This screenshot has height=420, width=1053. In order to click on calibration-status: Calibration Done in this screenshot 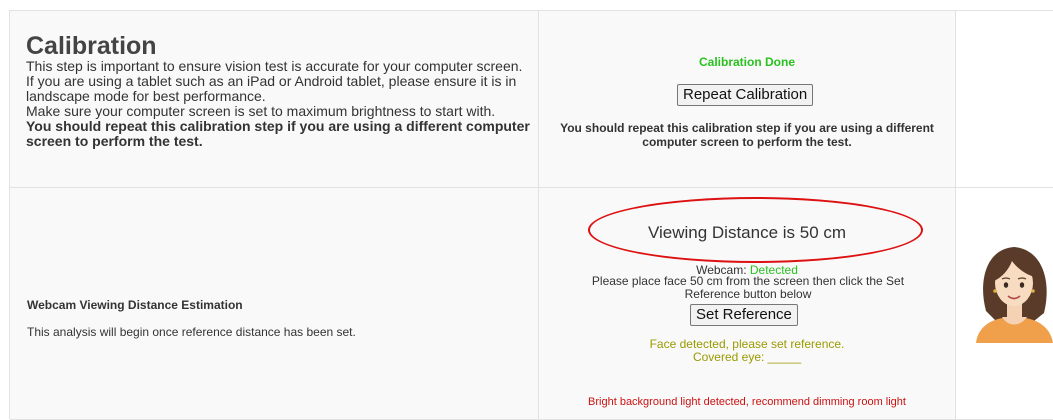, I will do `click(746, 62)`.